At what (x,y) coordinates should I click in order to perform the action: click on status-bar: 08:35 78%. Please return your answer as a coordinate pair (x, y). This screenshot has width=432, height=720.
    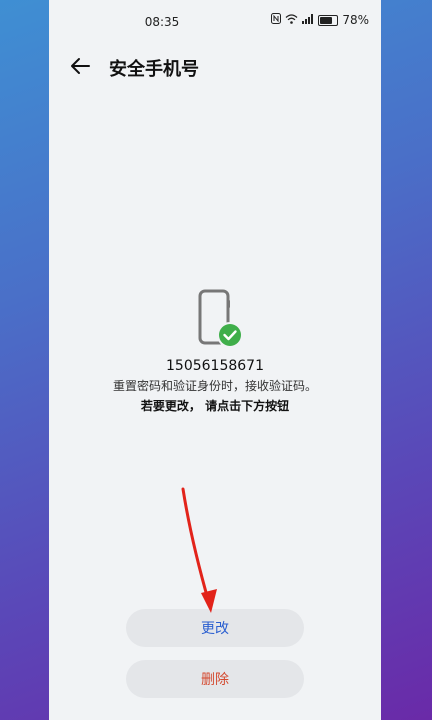
    Looking at the image, I should click on (215, 22).